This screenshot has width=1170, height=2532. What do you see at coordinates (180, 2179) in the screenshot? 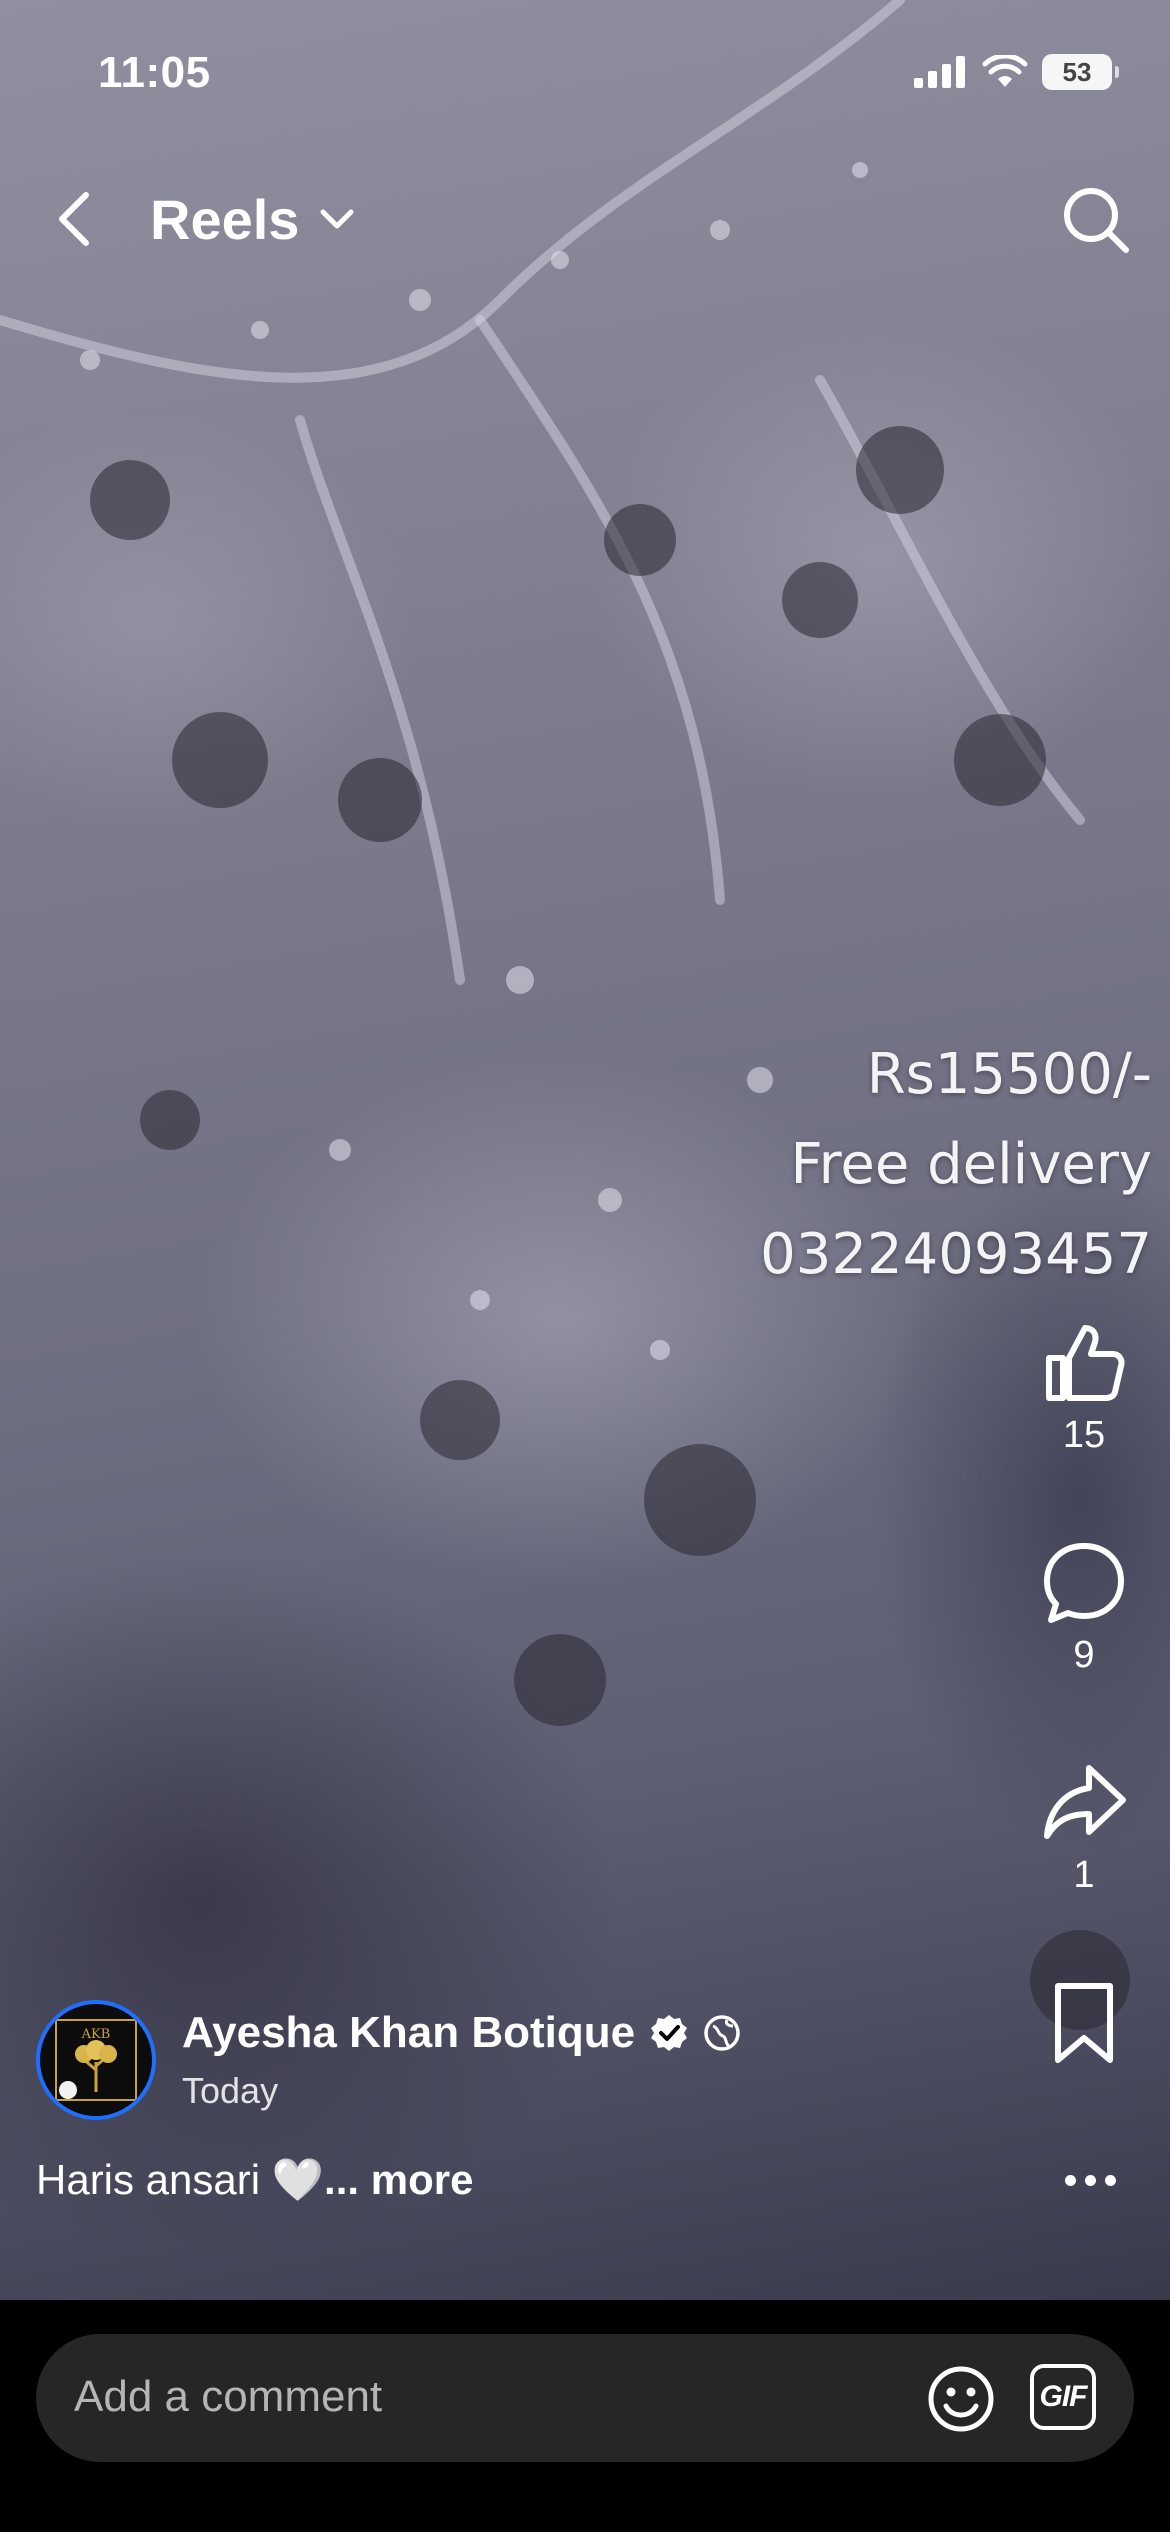
I see `caption-text: Haris ansari 🤍` at bounding box center [180, 2179].